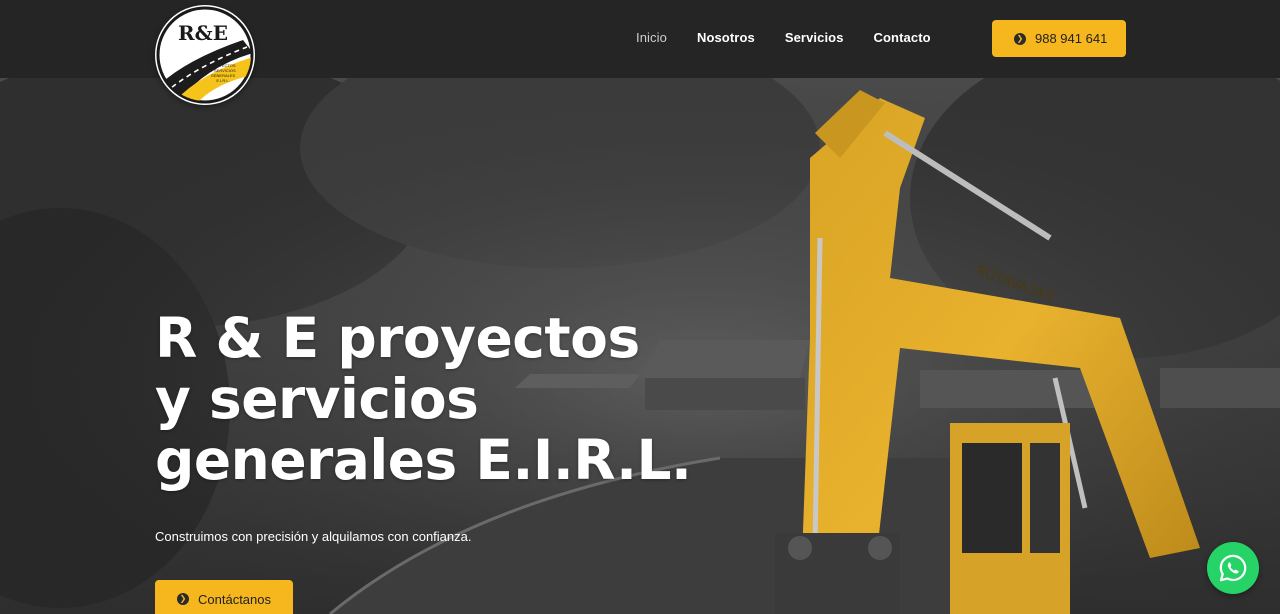  I want to click on nav-nosotros: Nosotros, so click(726, 37).